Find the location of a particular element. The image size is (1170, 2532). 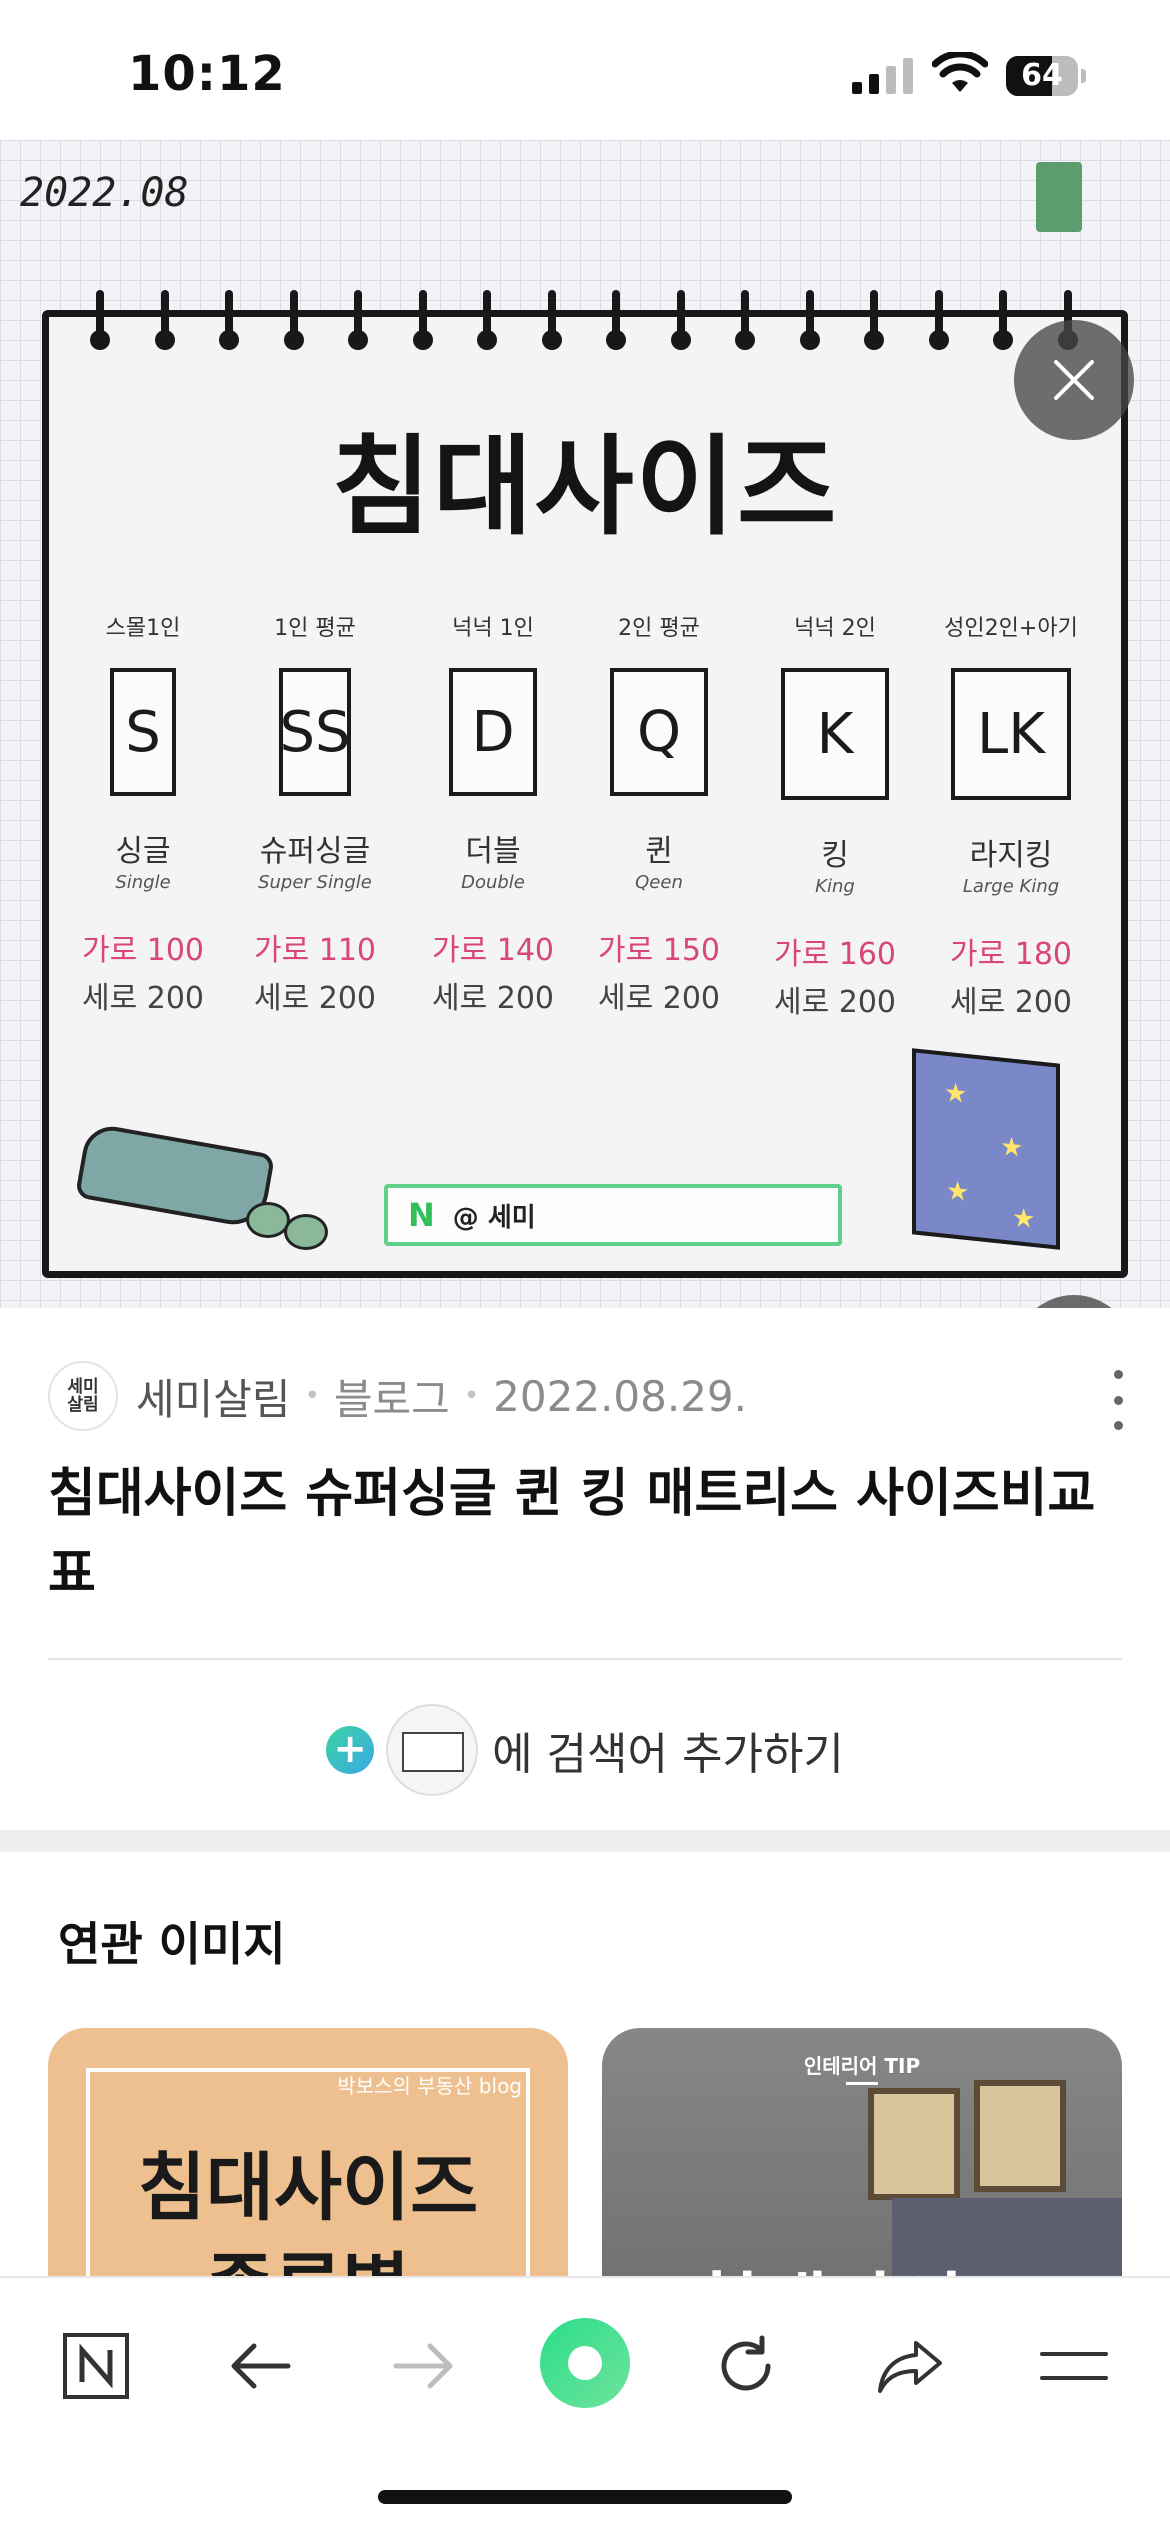

wifi-icon is located at coordinates (960, 72).